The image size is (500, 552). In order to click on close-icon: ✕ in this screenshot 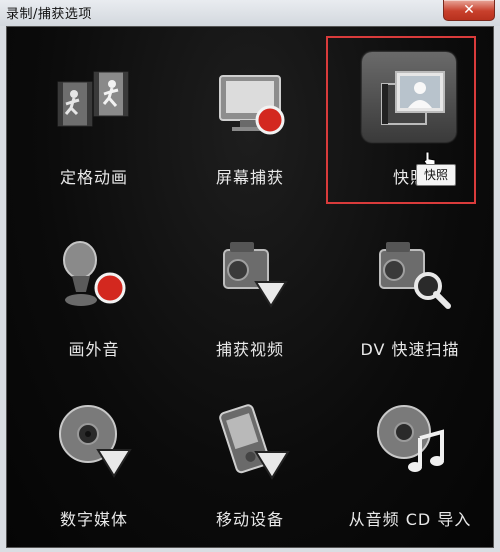, I will do `click(469, 10)`.